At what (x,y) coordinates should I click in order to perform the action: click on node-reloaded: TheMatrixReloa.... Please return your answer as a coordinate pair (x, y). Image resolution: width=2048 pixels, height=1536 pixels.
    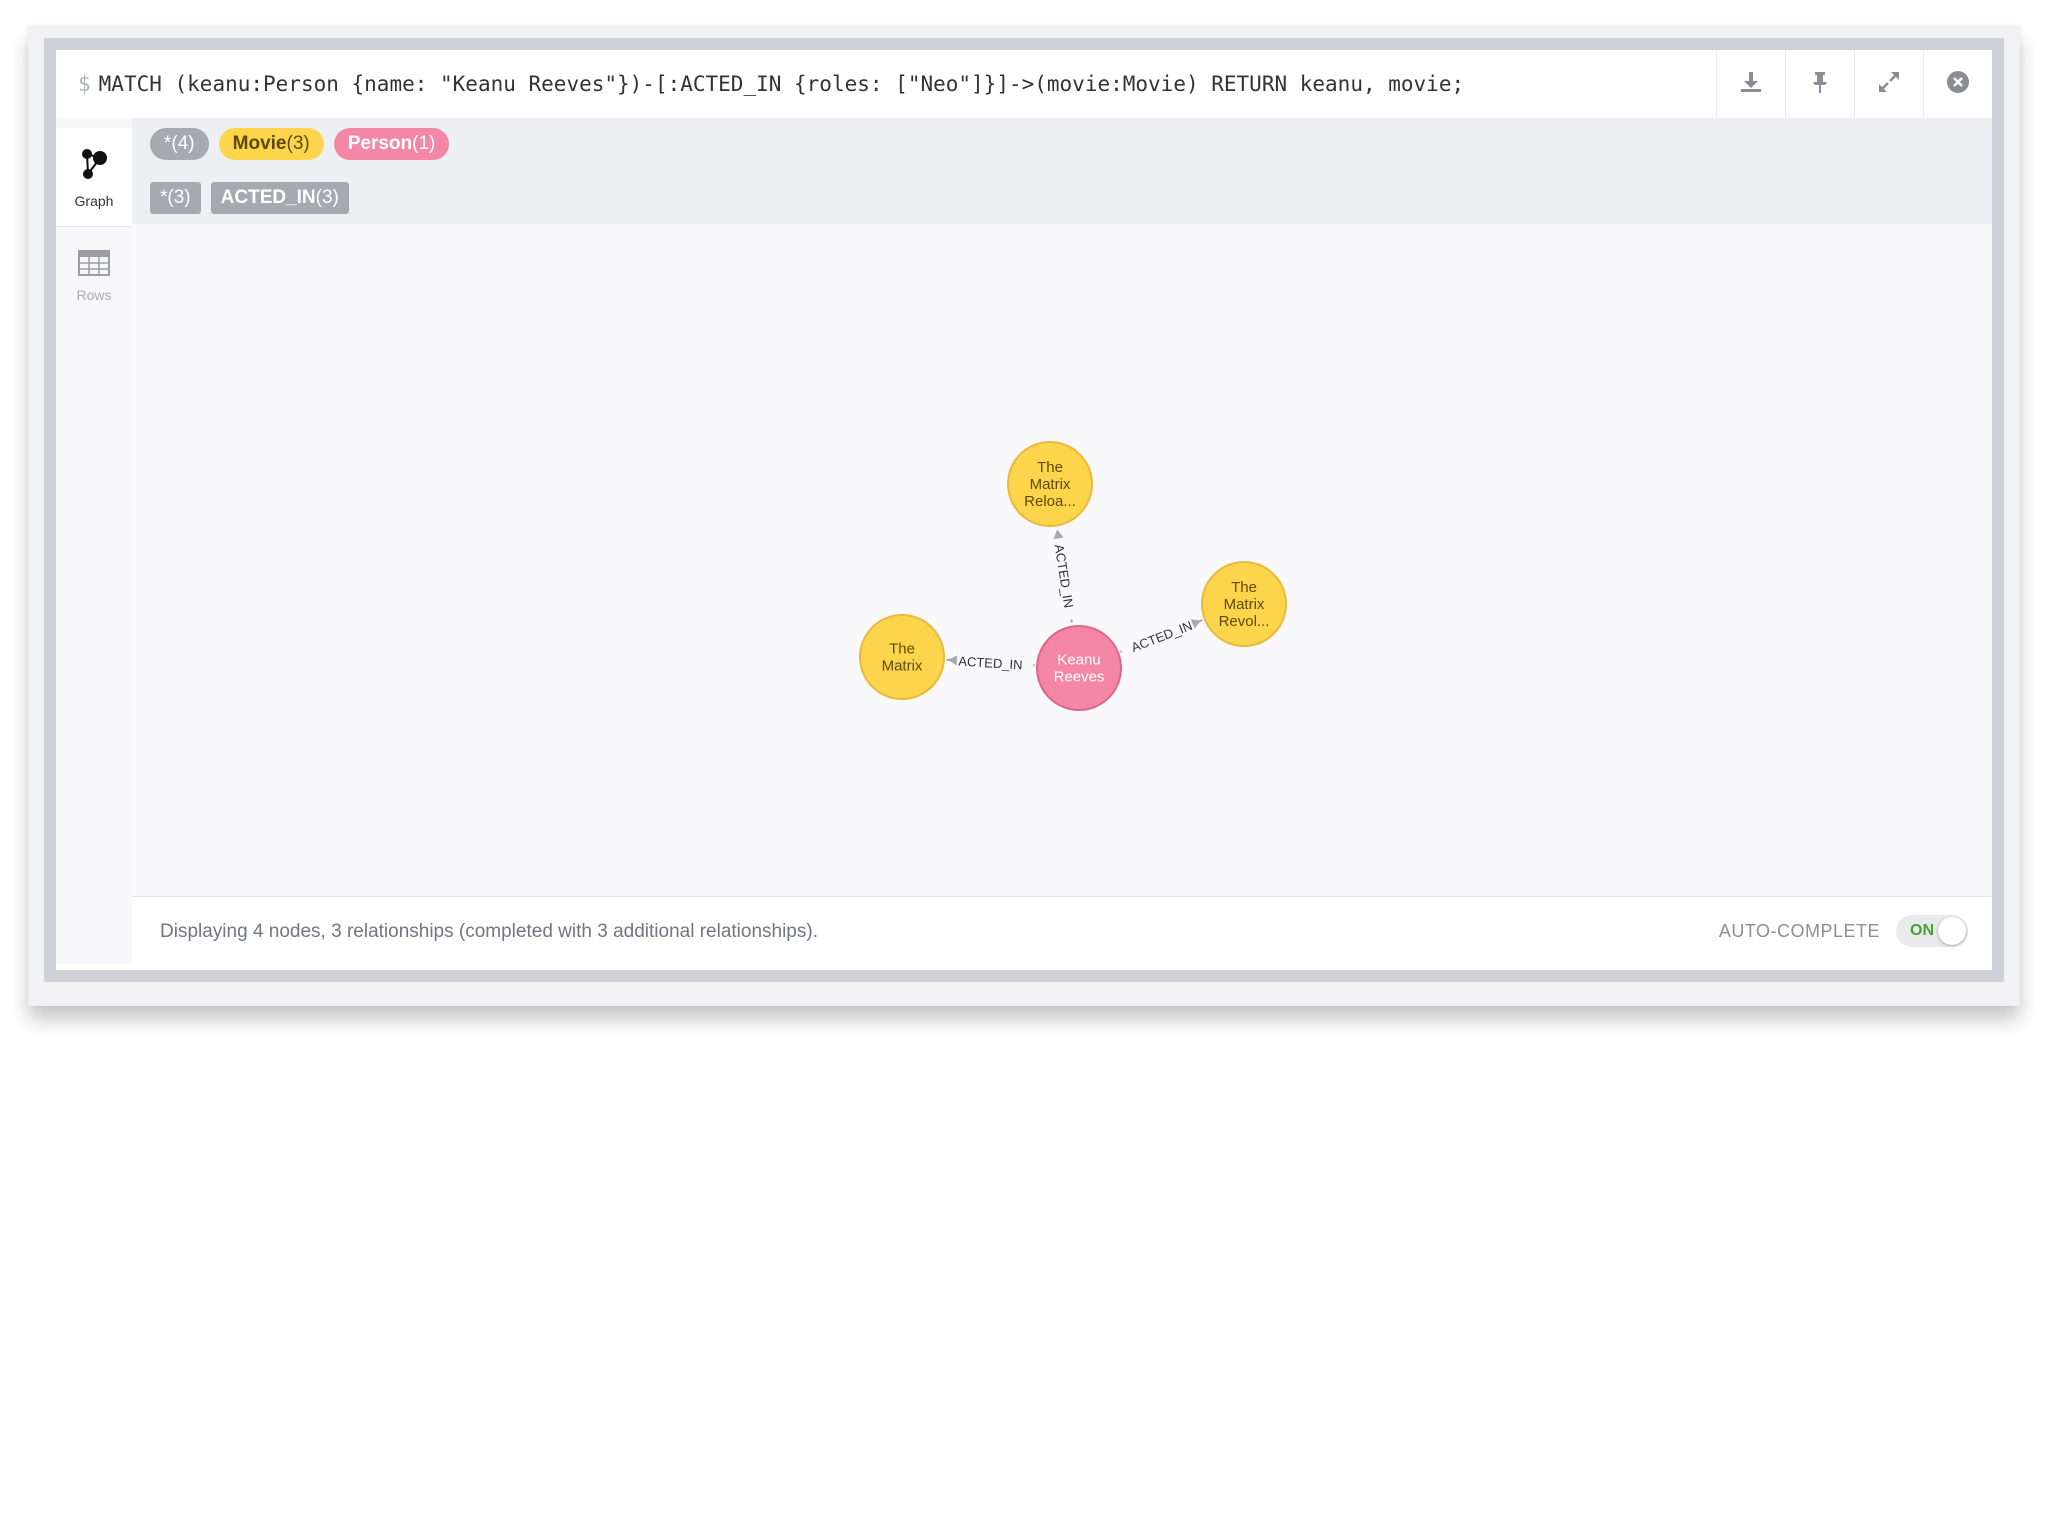
    Looking at the image, I should click on (1050, 484).